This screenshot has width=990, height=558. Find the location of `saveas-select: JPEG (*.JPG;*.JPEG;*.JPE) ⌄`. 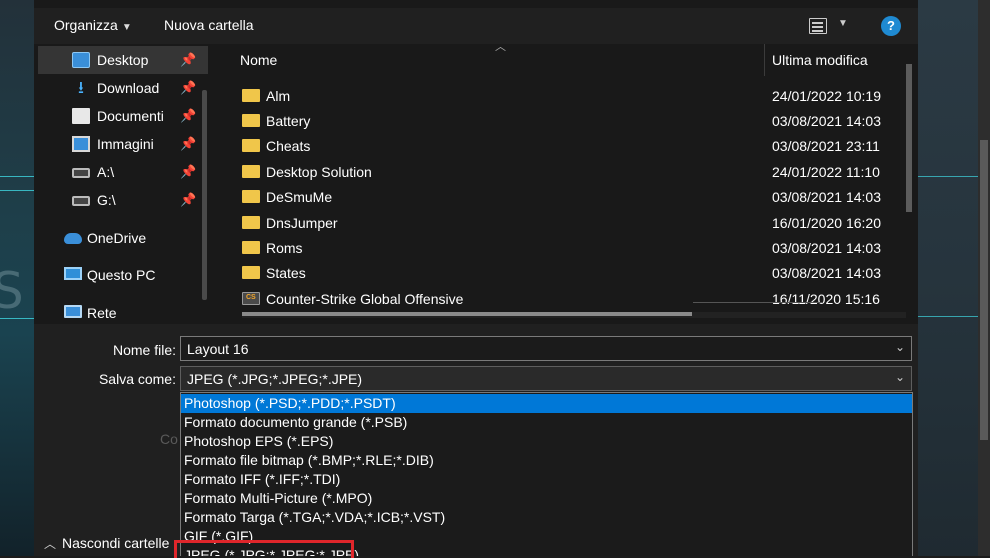

saveas-select: JPEG (*.JPG;*.JPEG;*.JPE) ⌄ is located at coordinates (546, 378).